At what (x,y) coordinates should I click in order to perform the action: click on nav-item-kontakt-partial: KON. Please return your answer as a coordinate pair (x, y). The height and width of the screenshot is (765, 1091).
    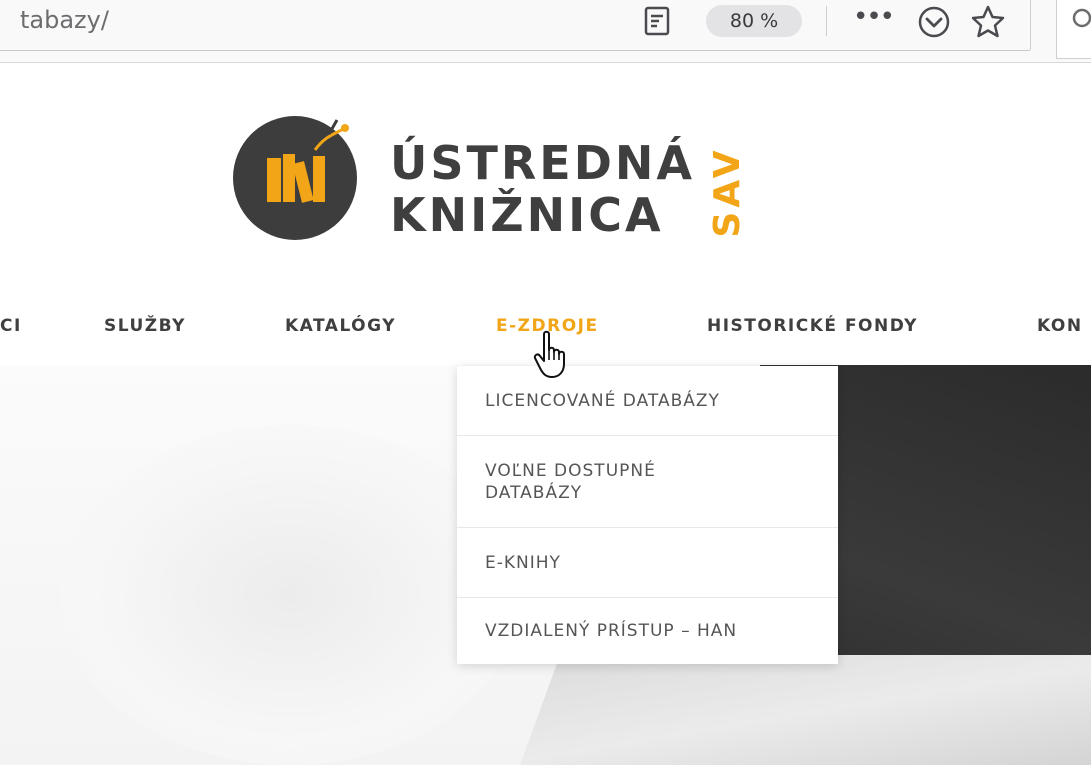
    Looking at the image, I should click on (1060, 326).